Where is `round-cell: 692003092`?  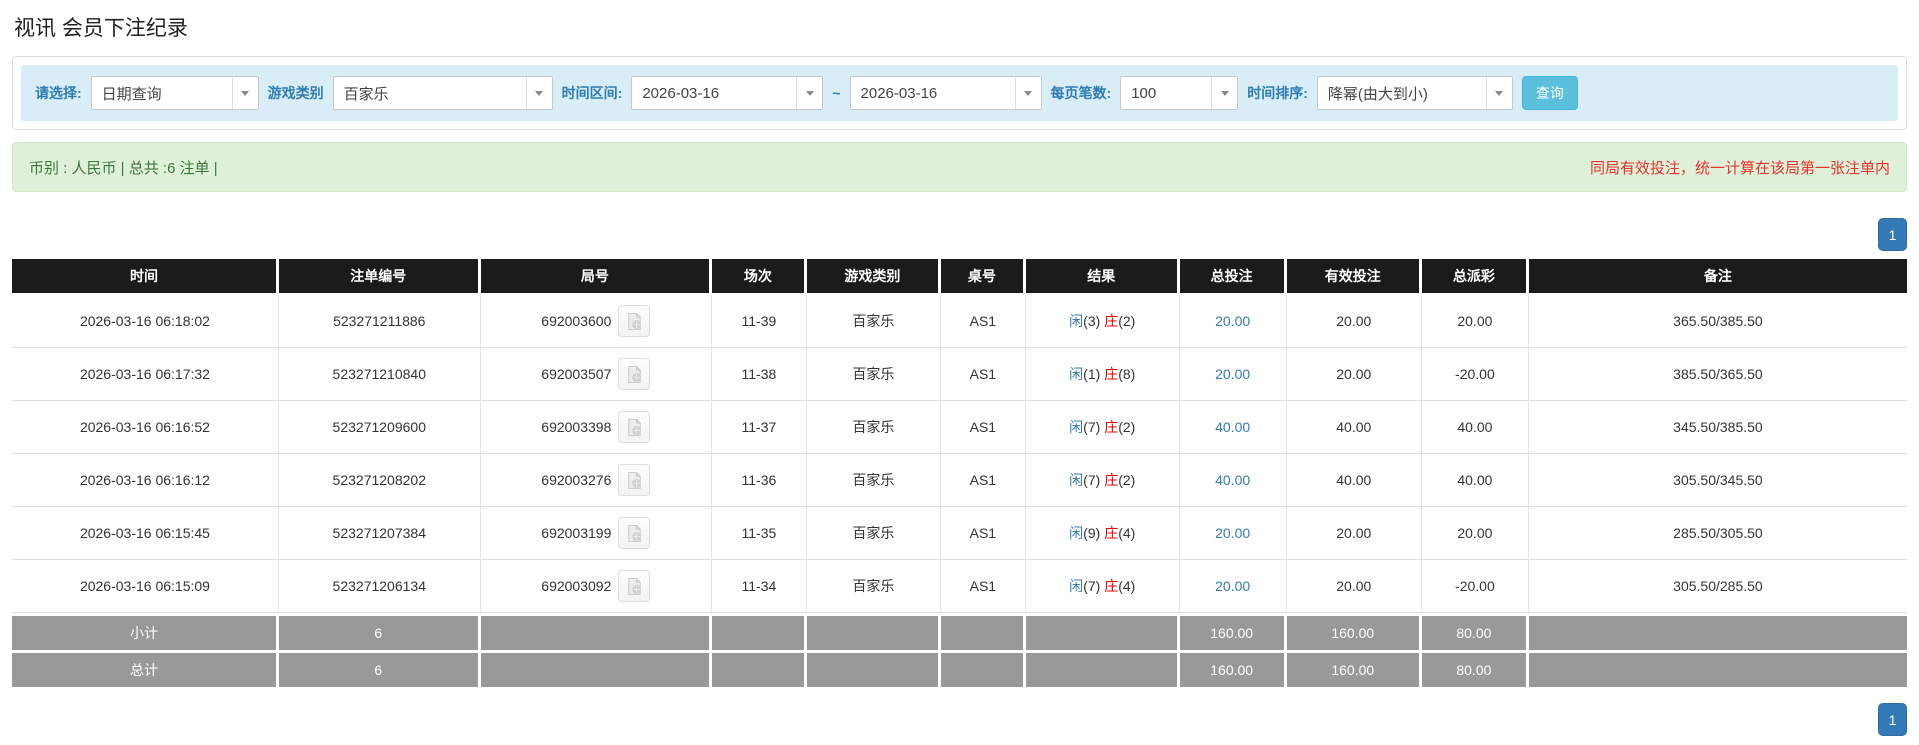
round-cell: 692003092 is located at coordinates (596, 586).